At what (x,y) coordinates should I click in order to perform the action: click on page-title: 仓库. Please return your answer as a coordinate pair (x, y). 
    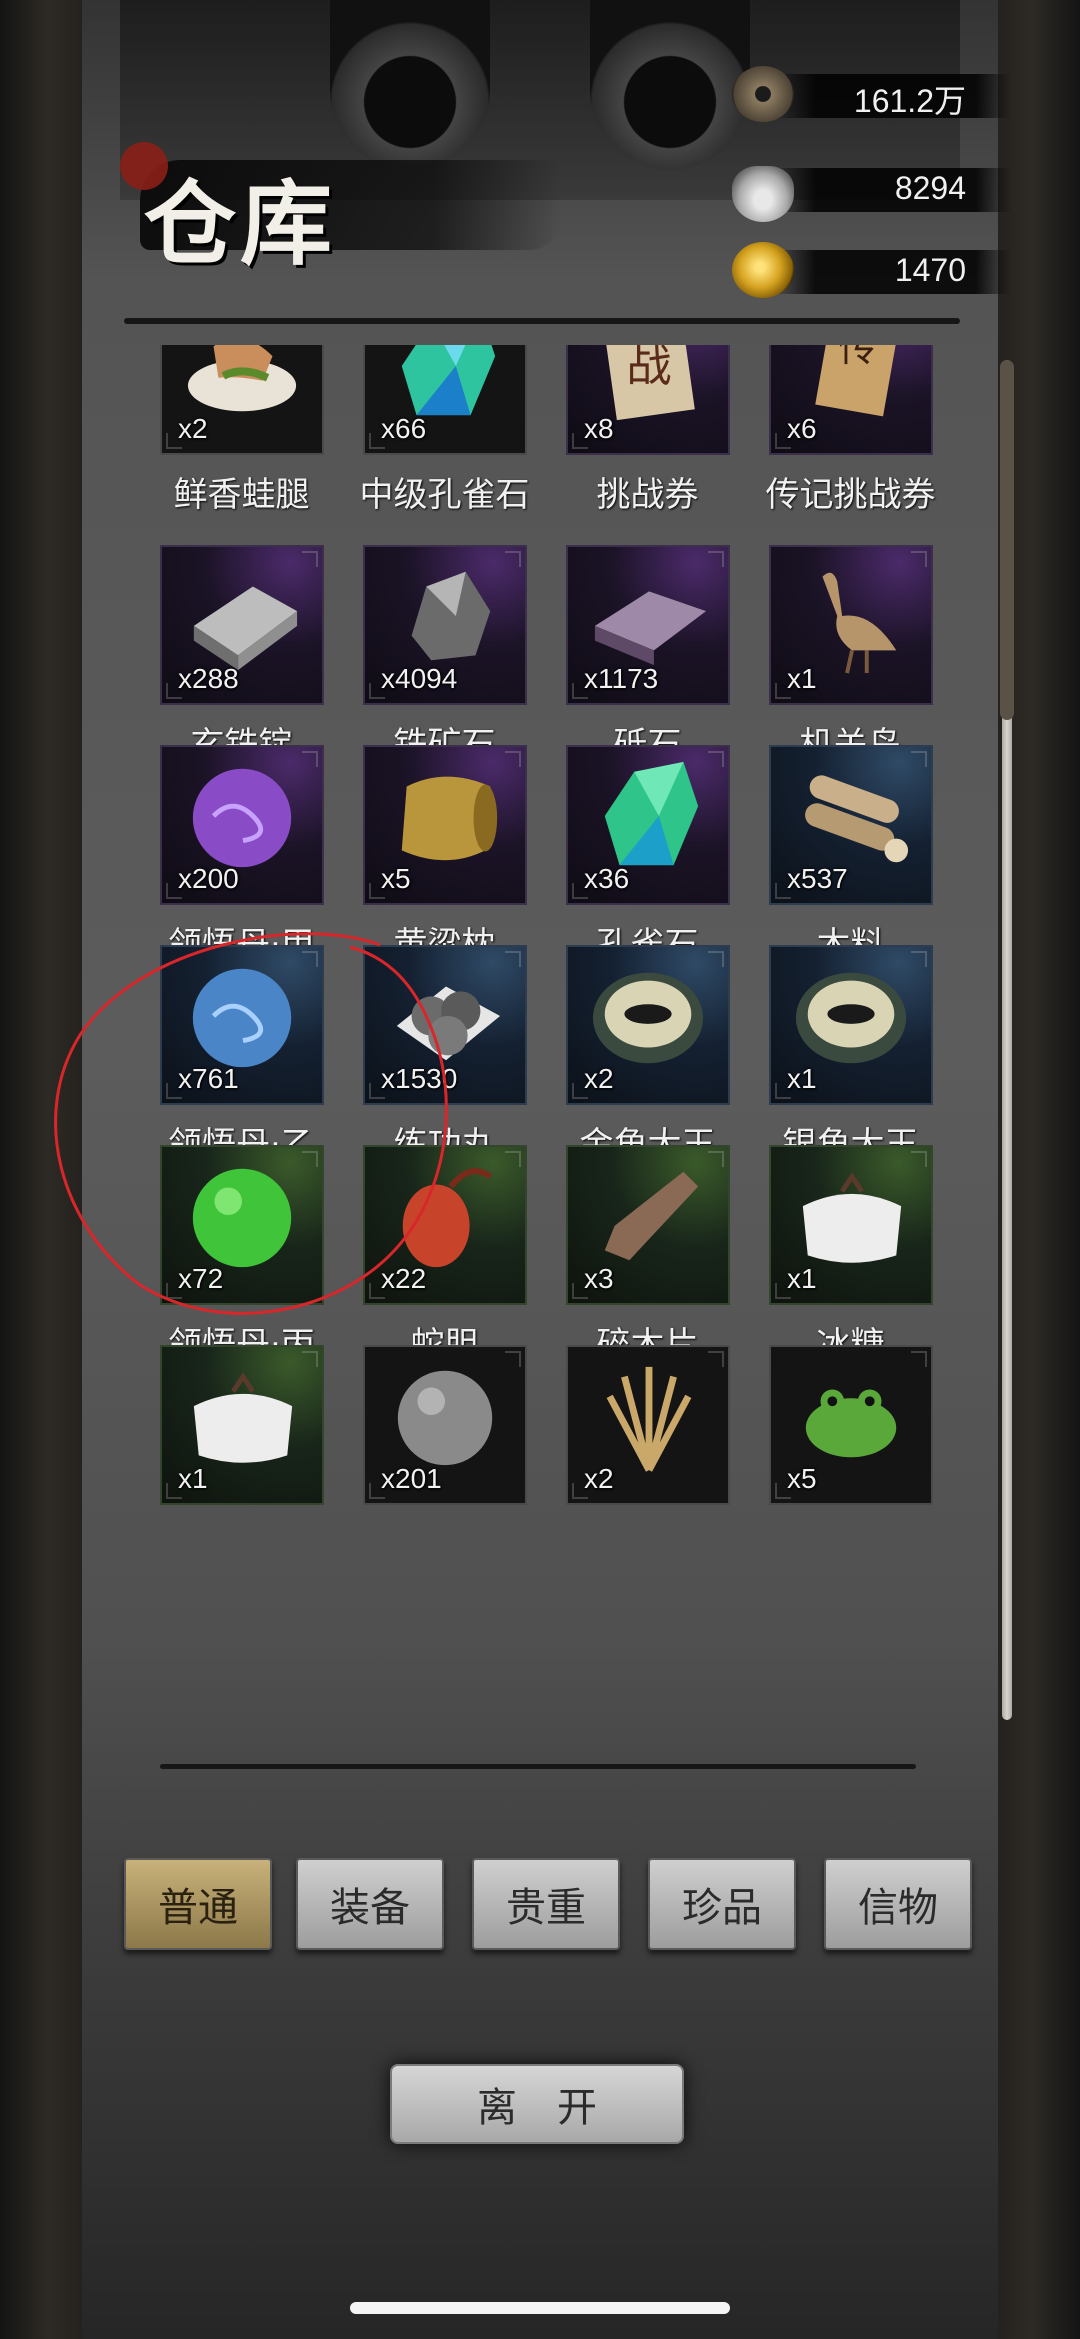
    Looking at the image, I should click on (240, 224).